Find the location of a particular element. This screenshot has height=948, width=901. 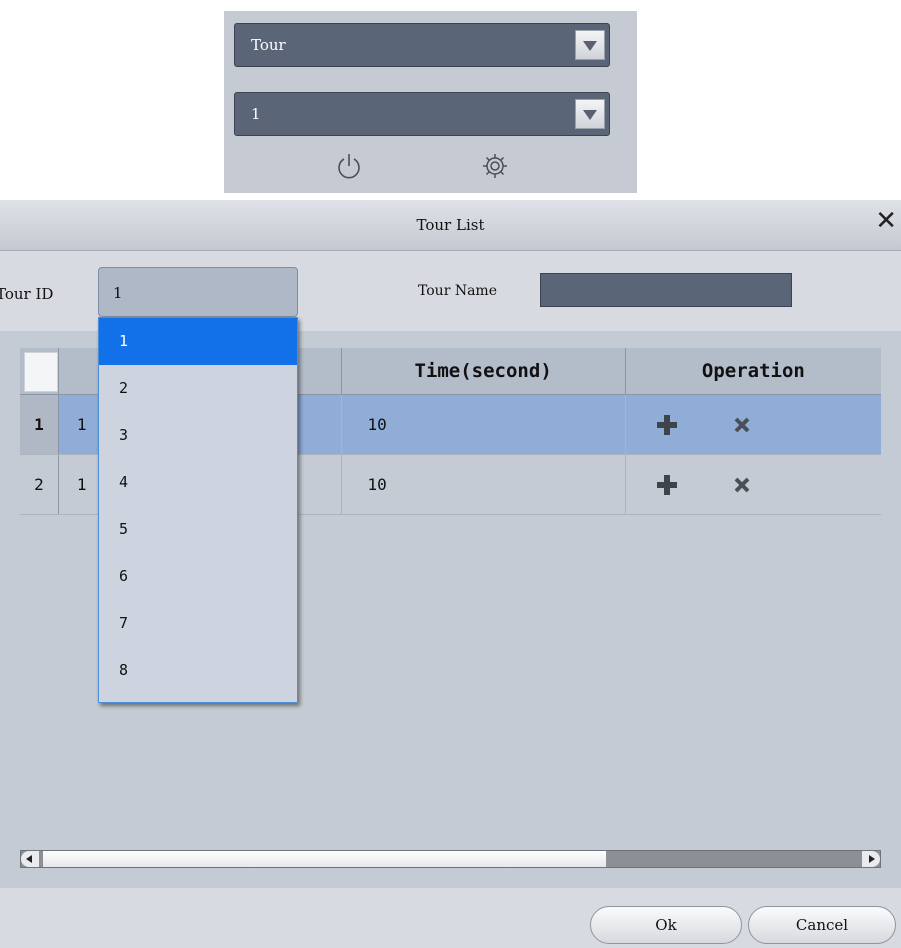

mode-select: Tour is located at coordinates (422, 45).